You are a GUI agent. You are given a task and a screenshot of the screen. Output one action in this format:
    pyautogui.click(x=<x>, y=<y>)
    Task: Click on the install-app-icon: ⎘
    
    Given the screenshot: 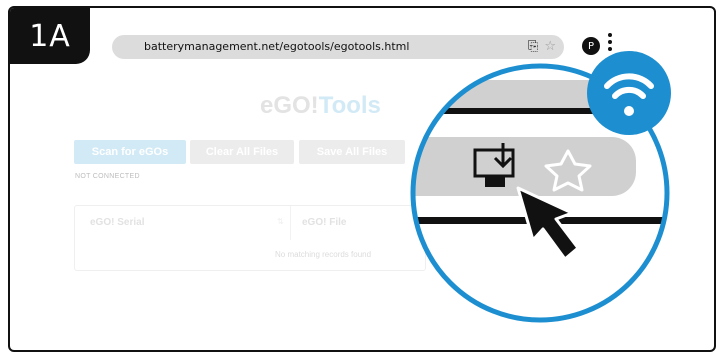 What is the action you would take?
    pyautogui.click(x=533, y=46)
    